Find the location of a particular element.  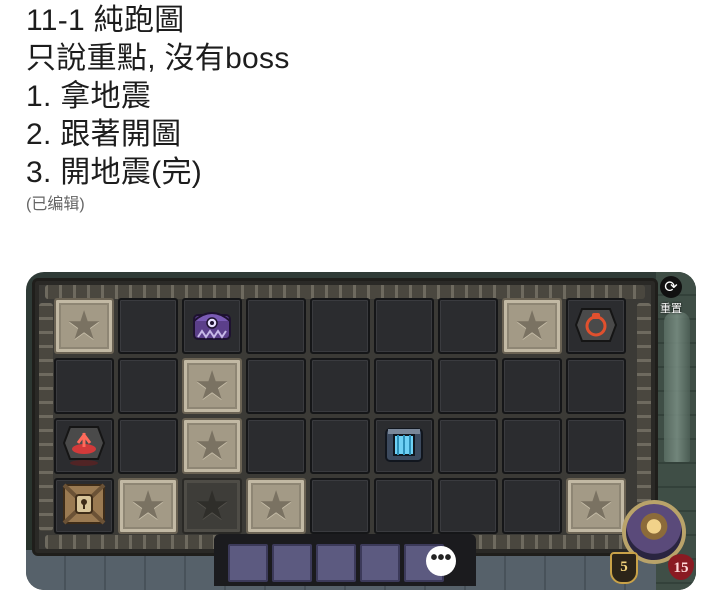

post-title: 11-1 純跑圖 is located at coordinates (105, 20).